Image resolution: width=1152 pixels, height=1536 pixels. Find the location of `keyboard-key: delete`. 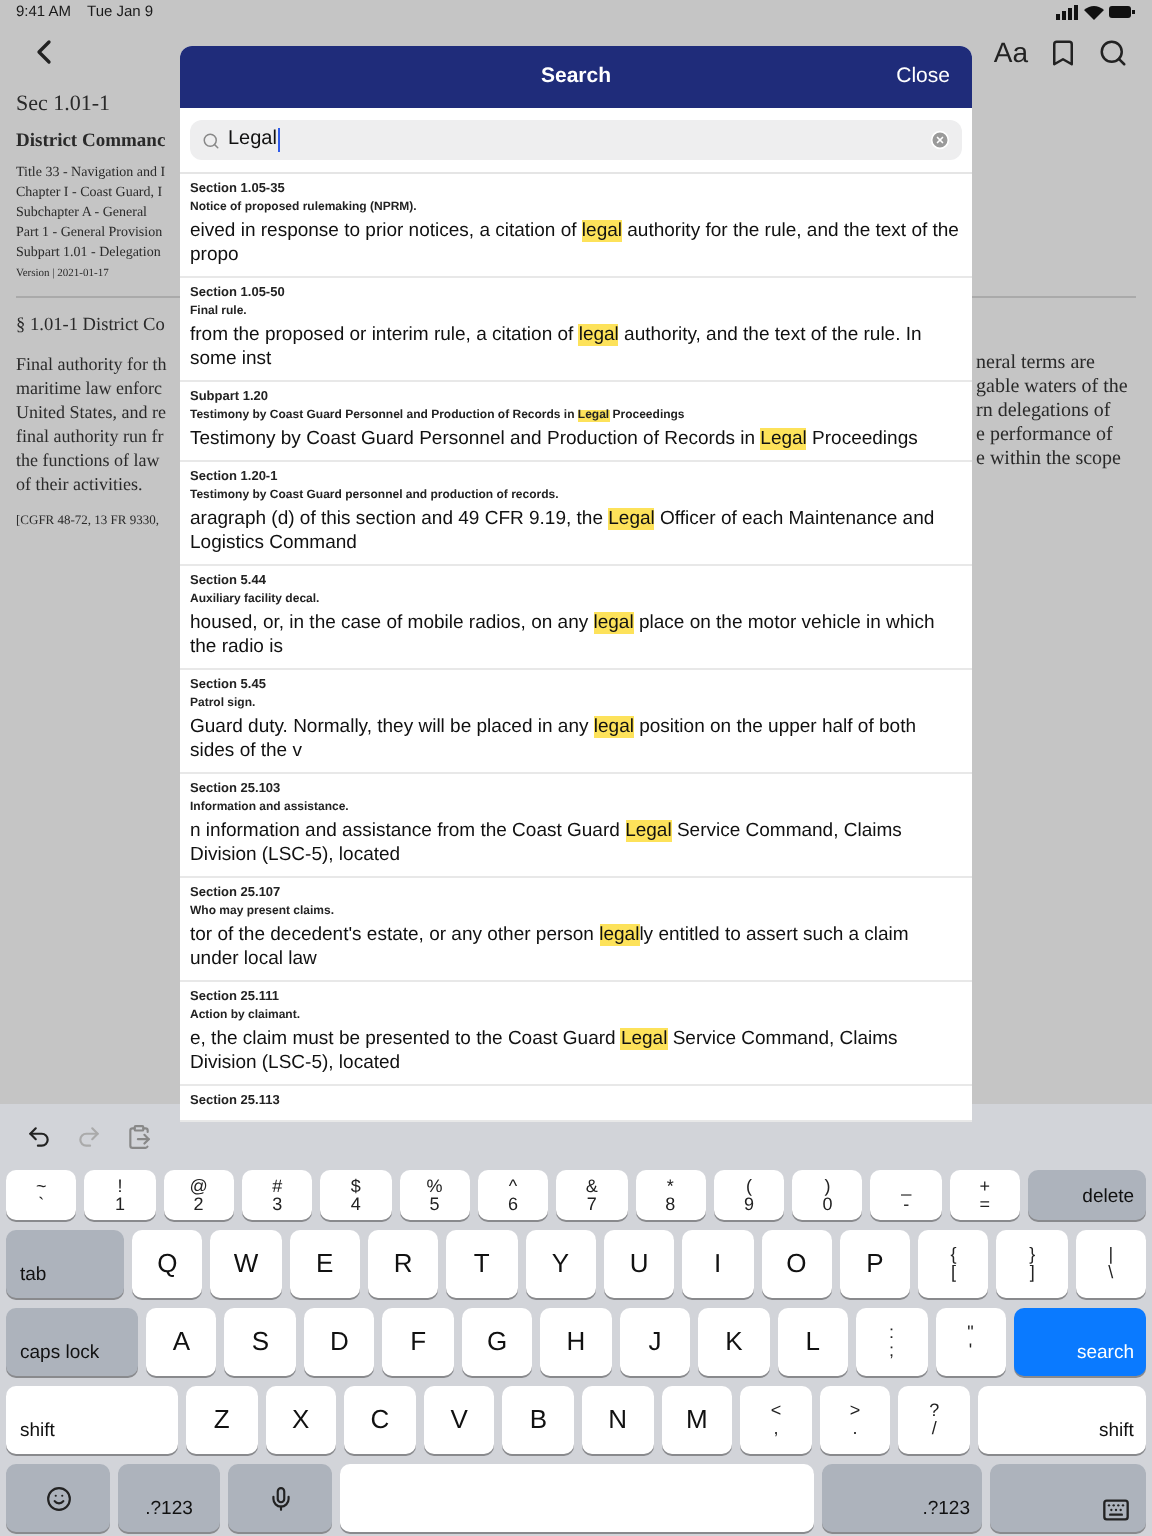

keyboard-key: delete is located at coordinates (1087, 1195).